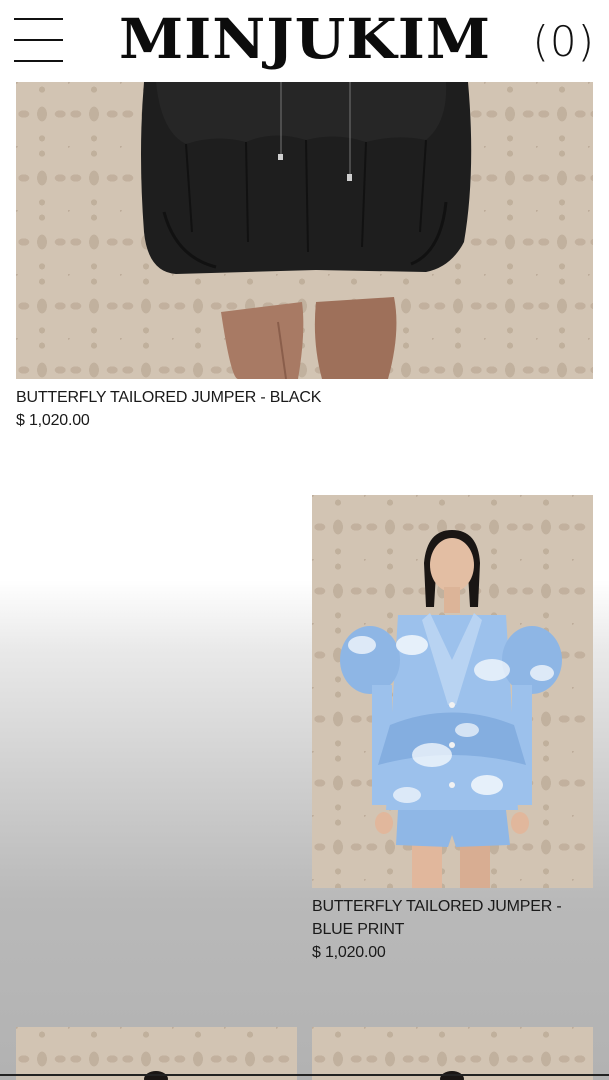  What do you see at coordinates (304, 1075) in the screenshot?
I see `bottom-divider` at bounding box center [304, 1075].